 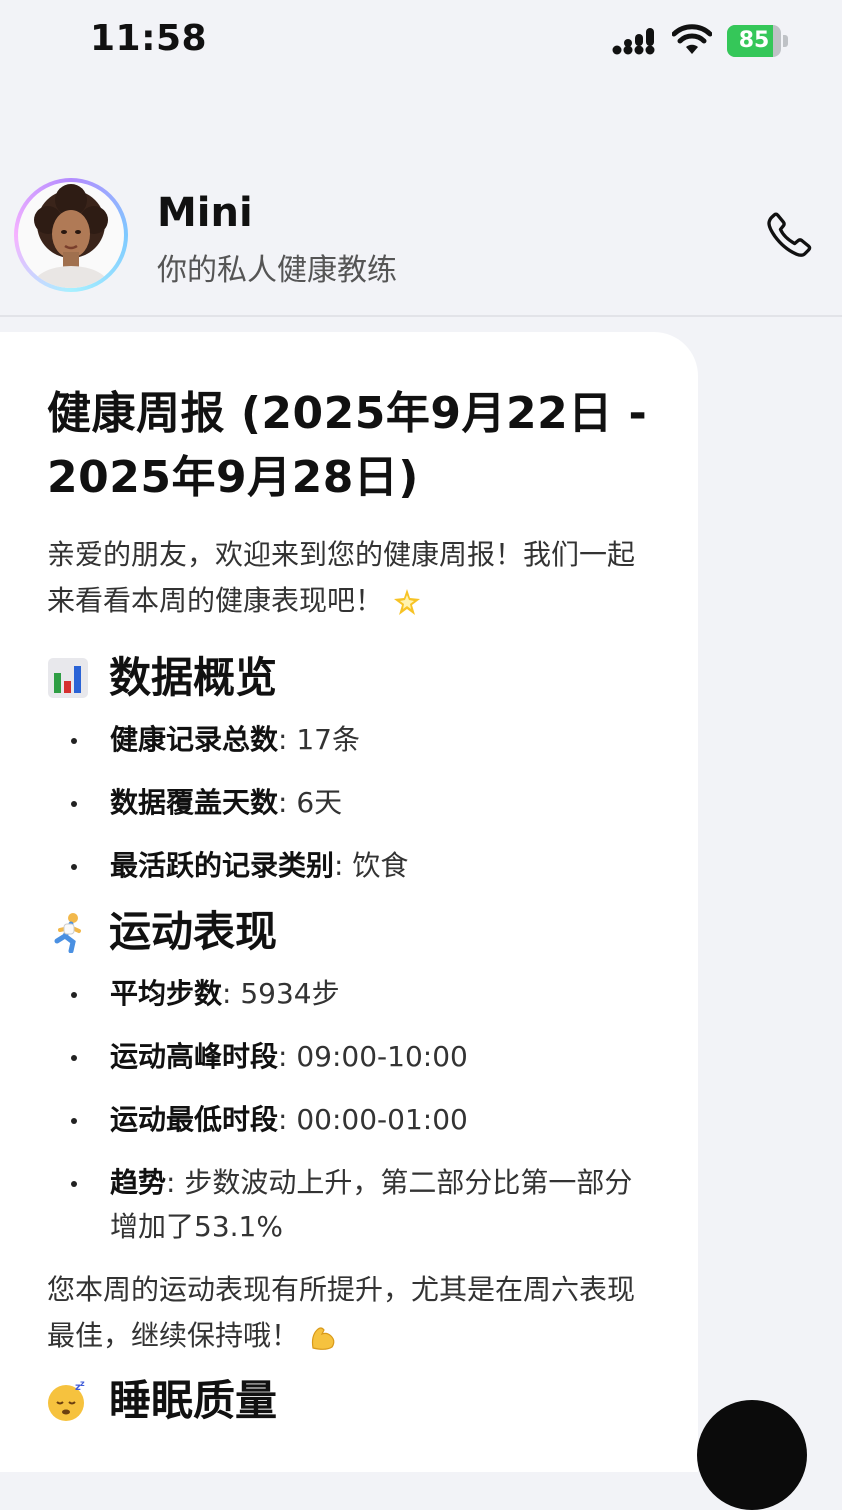 What do you see at coordinates (222, 865) in the screenshot?
I see `item-label: 最活跃的记录类别` at bounding box center [222, 865].